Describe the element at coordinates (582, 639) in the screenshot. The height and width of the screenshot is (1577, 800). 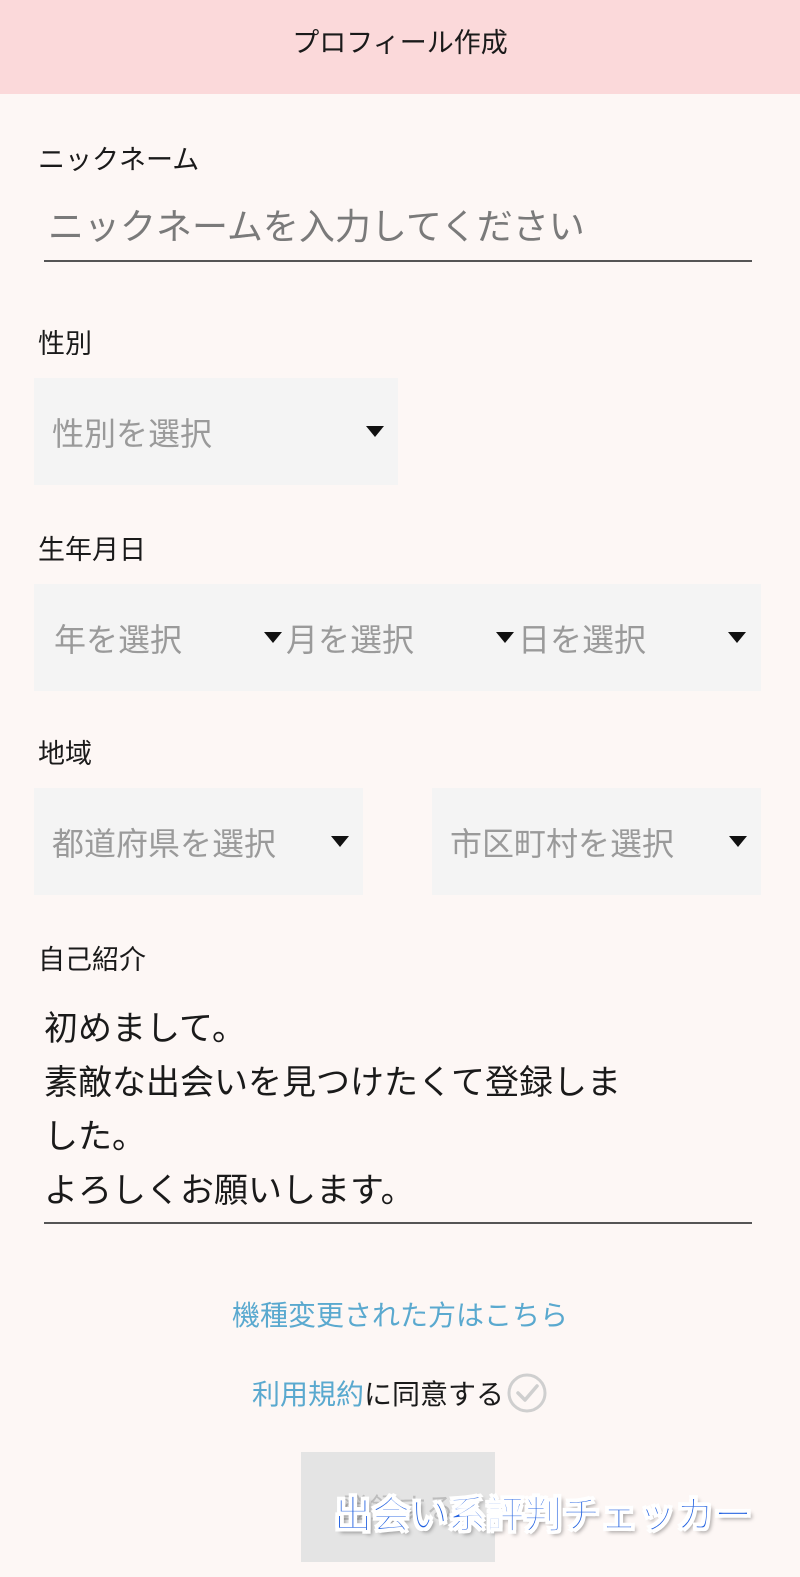
I see `birth-day-text: 日を選択` at that location.